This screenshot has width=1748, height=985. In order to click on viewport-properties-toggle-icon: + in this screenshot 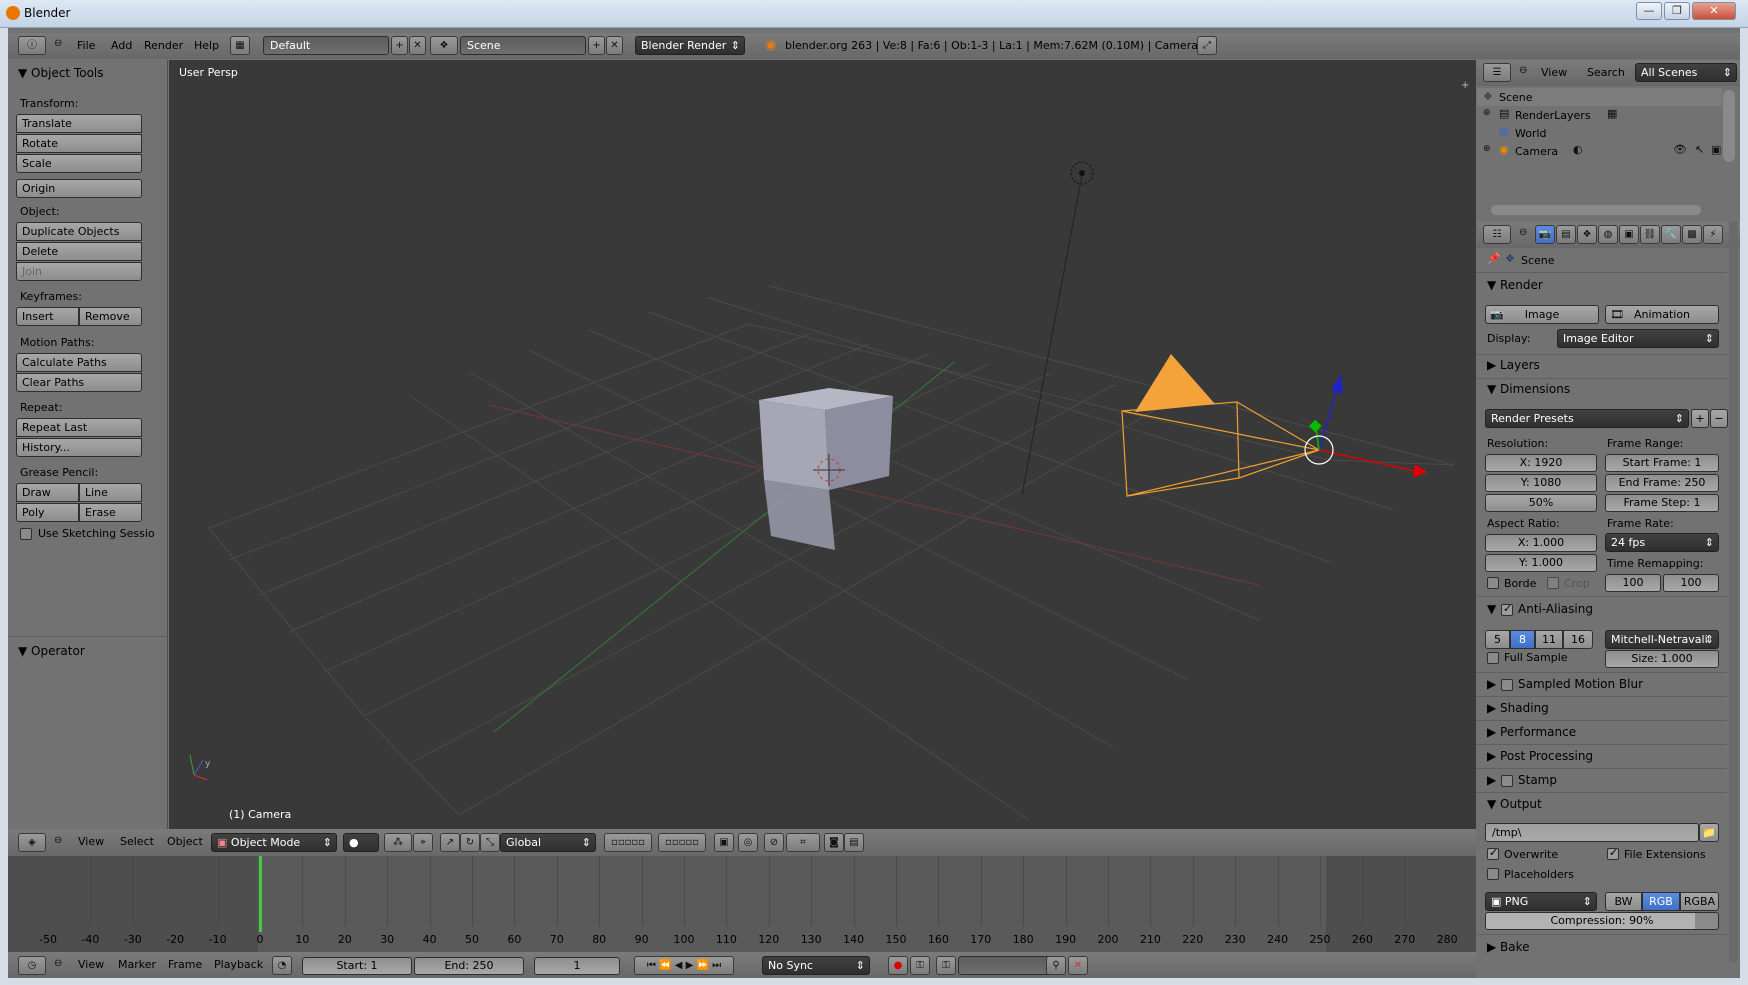, I will do `click(1465, 85)`.